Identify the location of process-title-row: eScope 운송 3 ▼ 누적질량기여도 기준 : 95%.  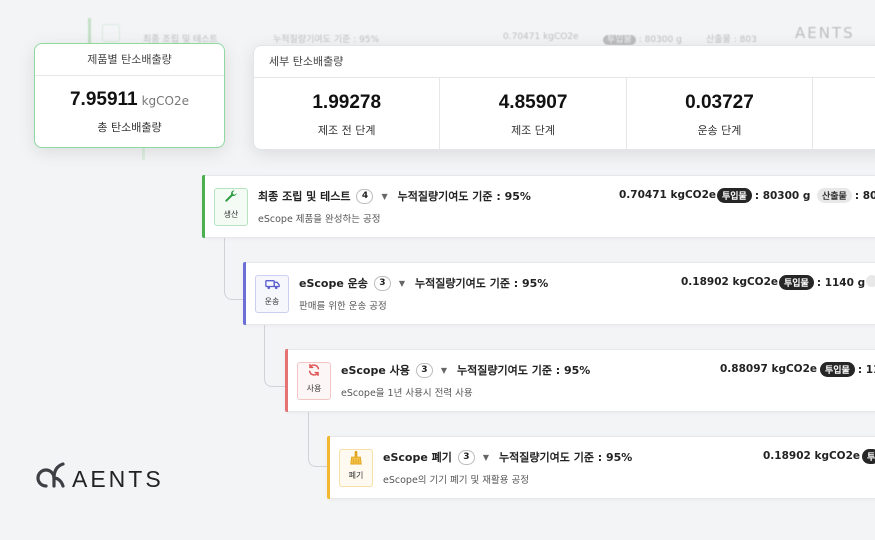
(423, 283).